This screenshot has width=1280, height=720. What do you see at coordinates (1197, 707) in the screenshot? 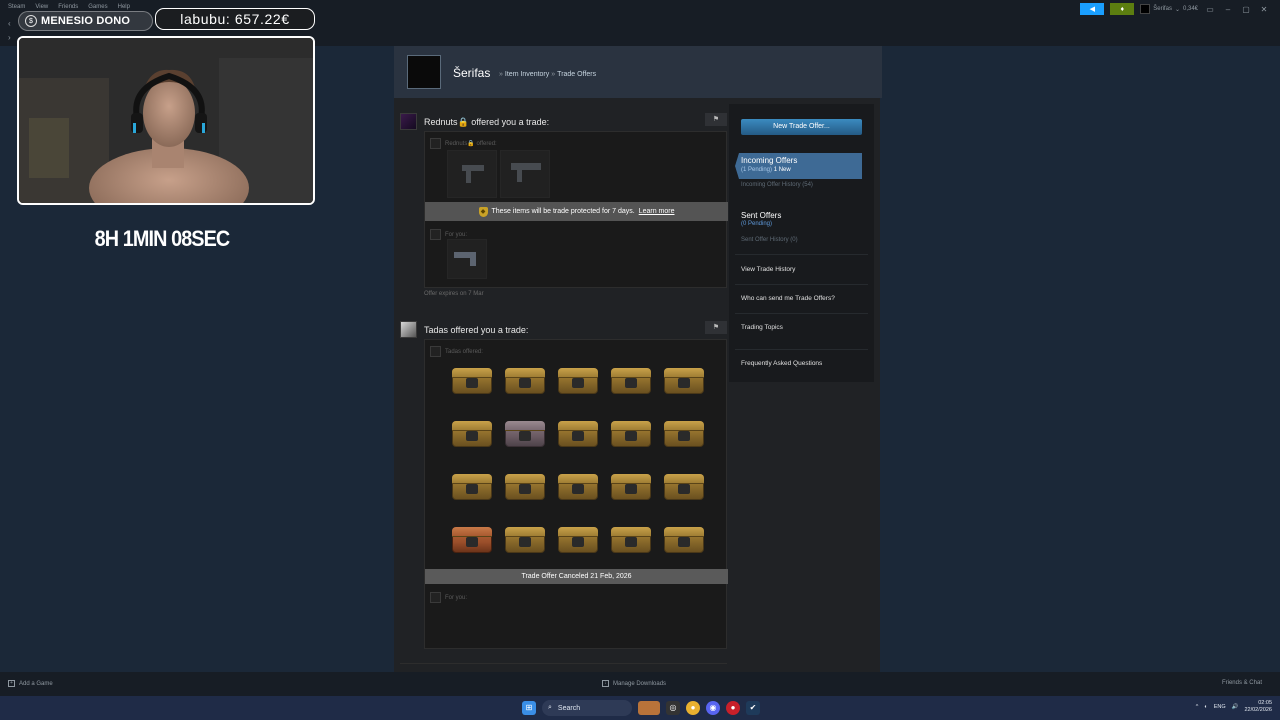
I see `chevron-up-icon: ^` at bounding box center [1197, 707].